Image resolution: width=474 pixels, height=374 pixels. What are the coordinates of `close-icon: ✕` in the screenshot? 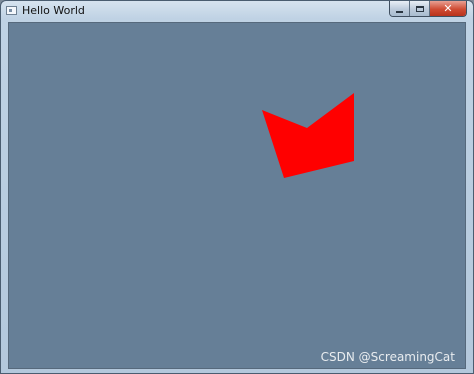 It's located at (448, 8).